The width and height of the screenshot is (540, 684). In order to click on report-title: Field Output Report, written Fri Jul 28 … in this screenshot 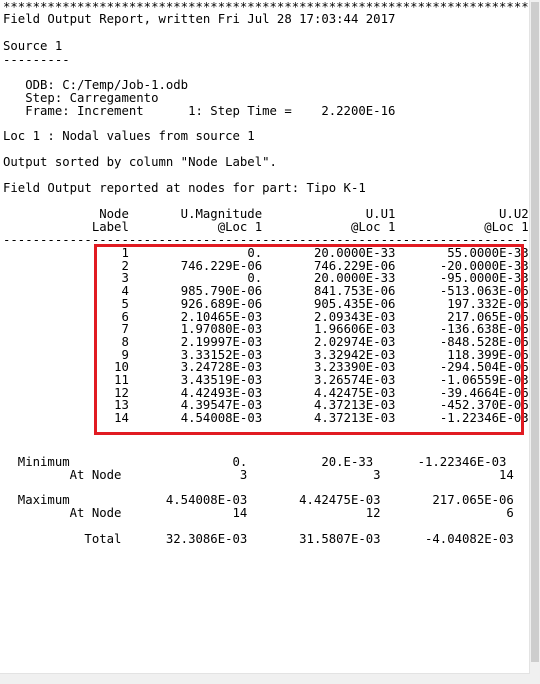, I will do `click(199, 19)`.